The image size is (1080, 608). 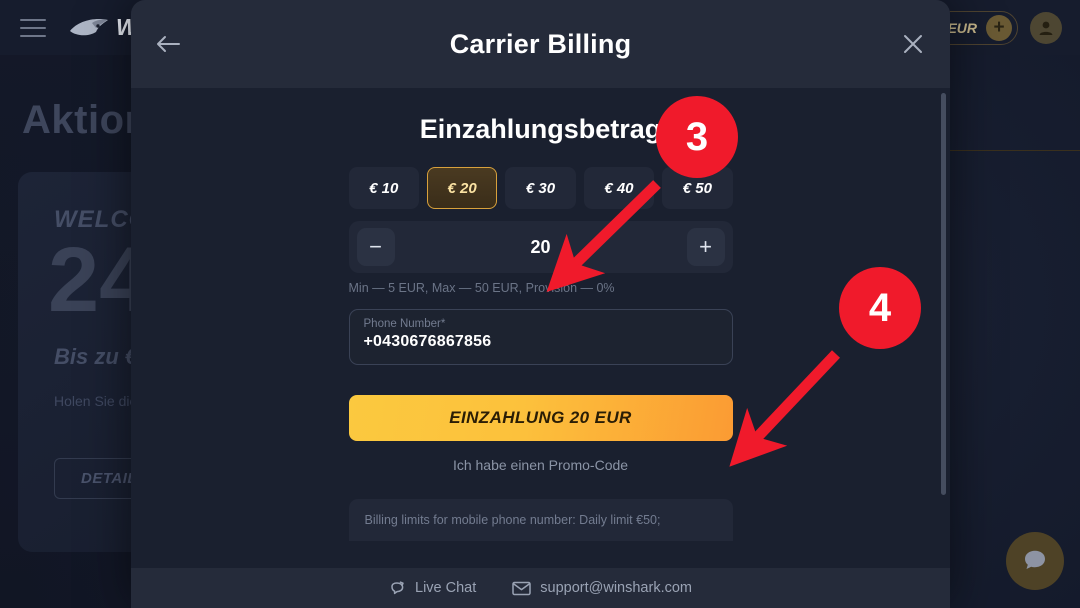 I want to click on person-icon, so click(x=1046, y=28).